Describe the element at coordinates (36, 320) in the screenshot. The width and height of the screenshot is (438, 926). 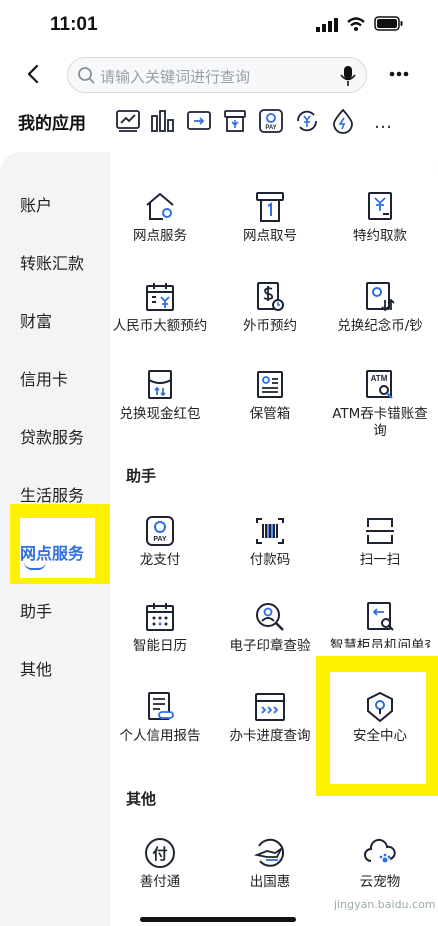
I see `sidebar-item-wealth: 财富` at that location.